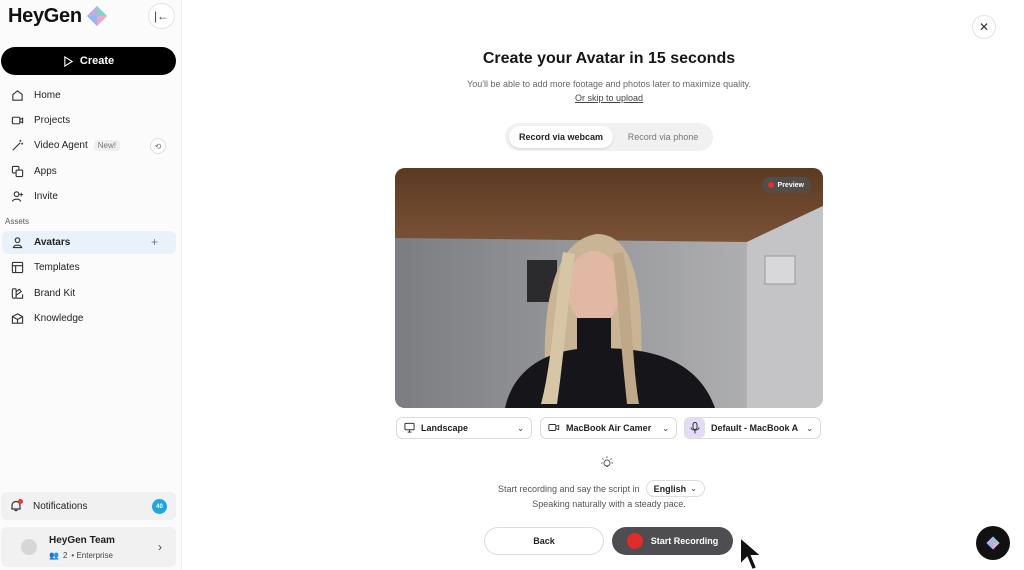 The image size is (1024, 570). What do you see at coordinates (92, 555) in the screenshot?
I see `team-plan: • Enterprise` at bounding box center [92, 555].